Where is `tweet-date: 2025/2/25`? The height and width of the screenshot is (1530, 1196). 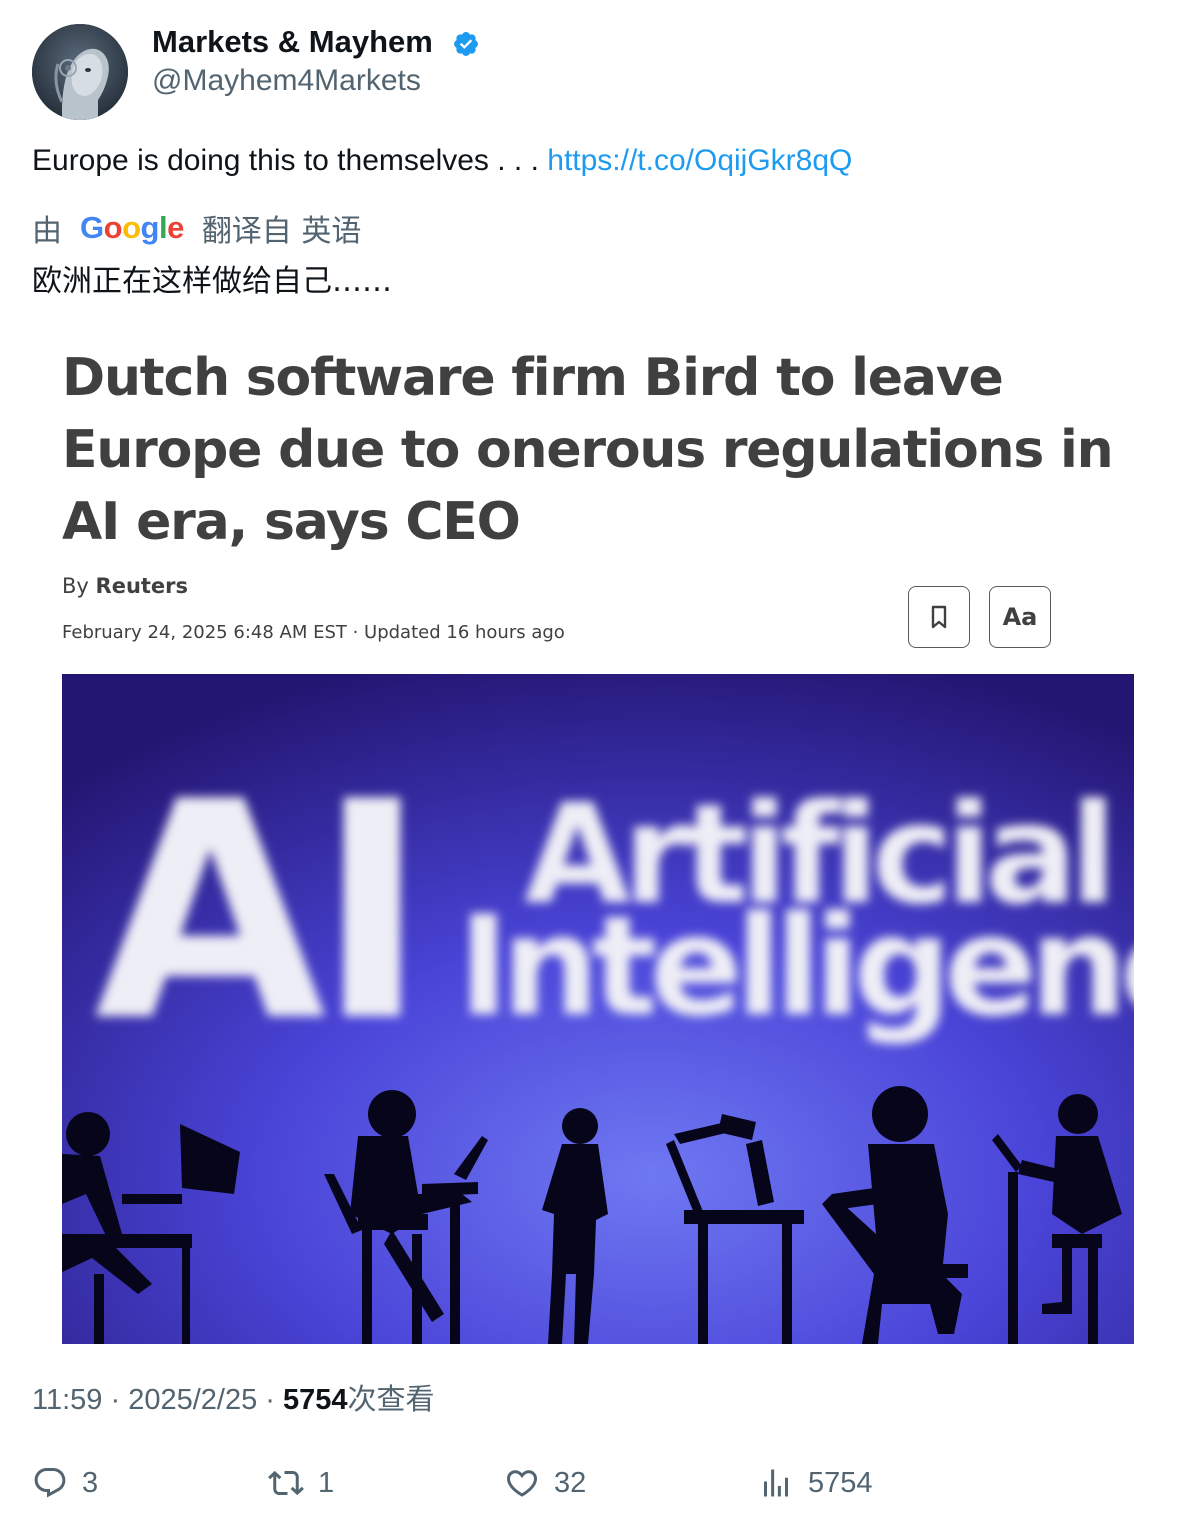 tweet-date: 2025/2/25 is located at coordinates (192, 1400).